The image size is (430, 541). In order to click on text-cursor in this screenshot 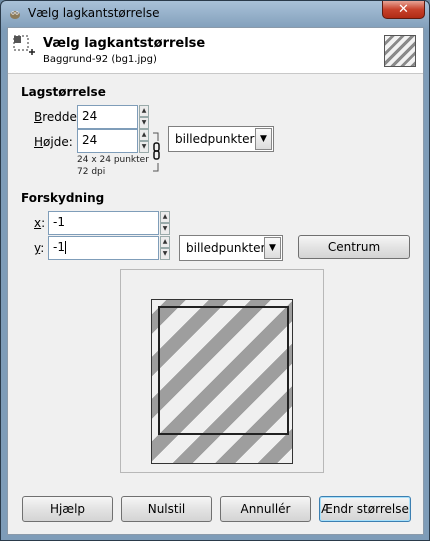, I will do `click(65, 247)`.